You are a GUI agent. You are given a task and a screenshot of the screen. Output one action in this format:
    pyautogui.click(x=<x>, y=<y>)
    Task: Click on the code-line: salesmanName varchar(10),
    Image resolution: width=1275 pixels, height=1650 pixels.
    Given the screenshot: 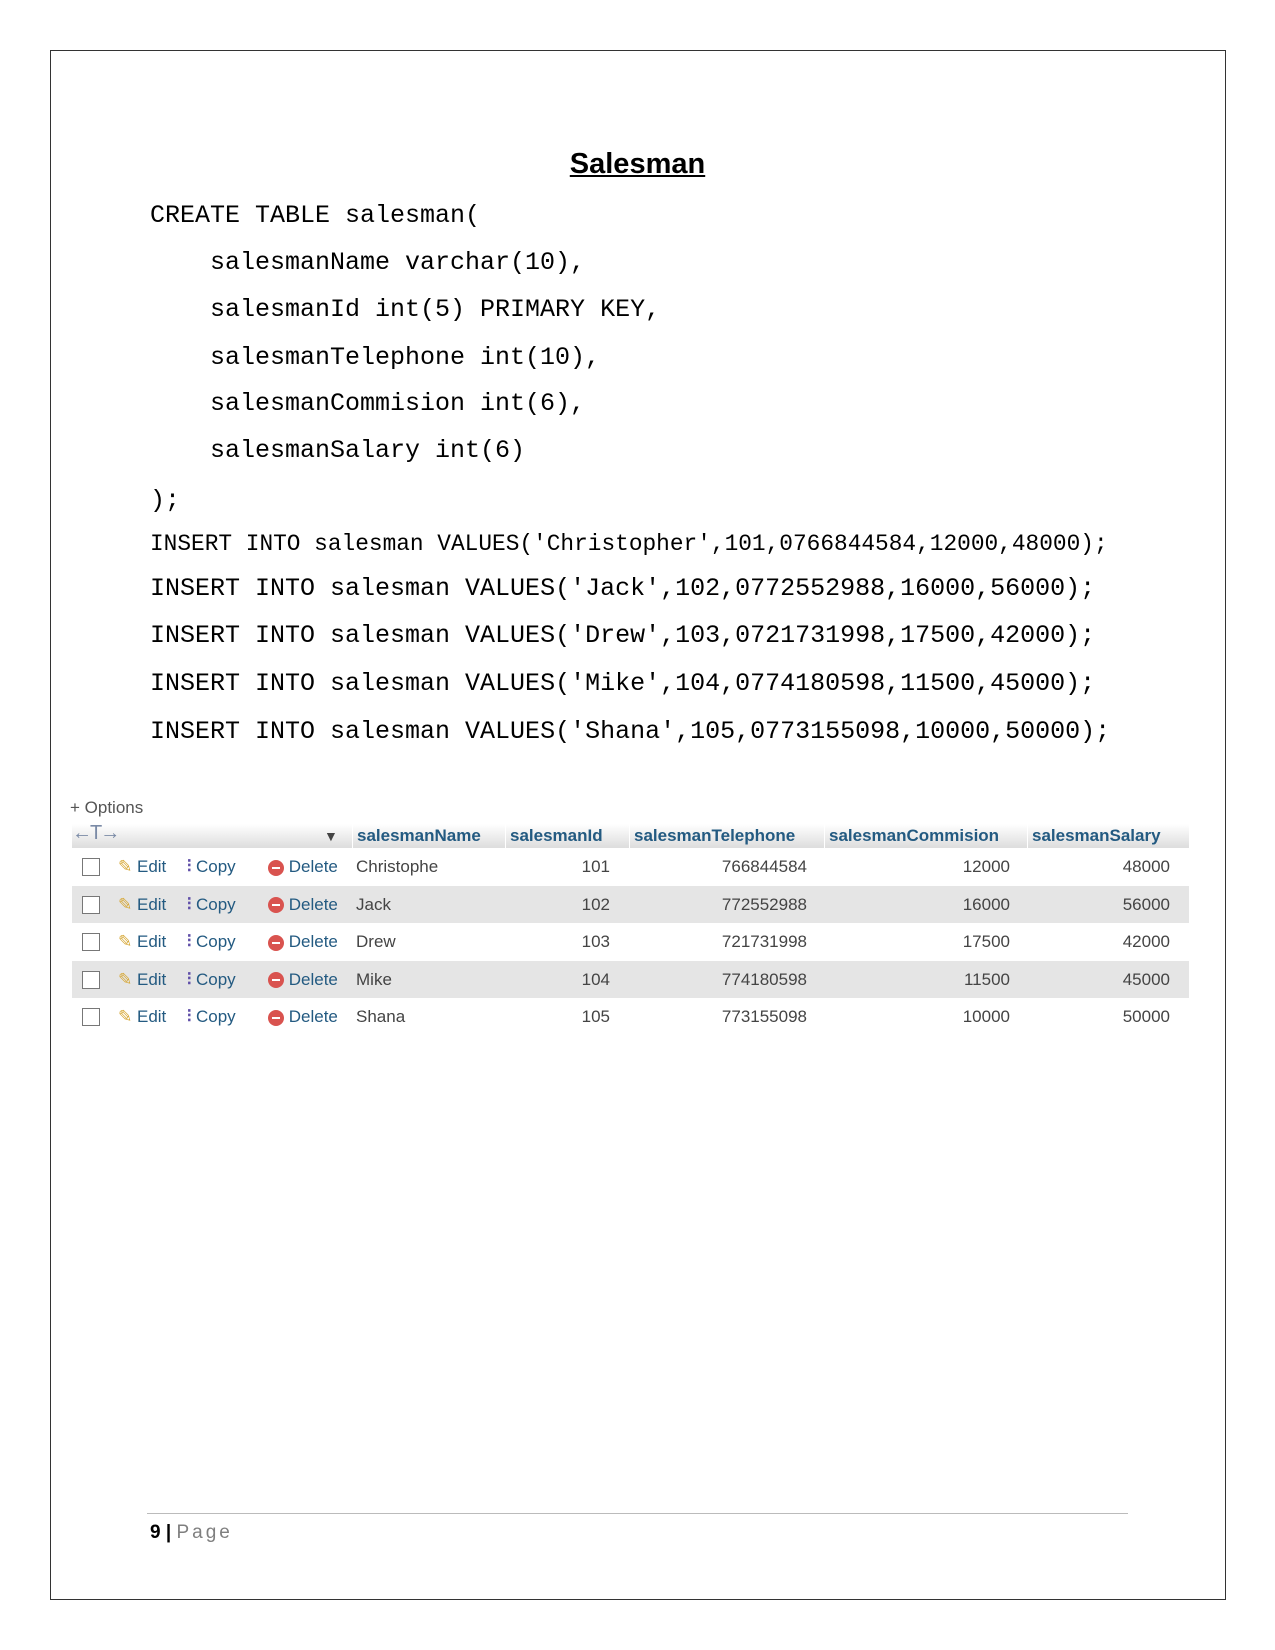 What is the action you would take?
    pyautogui.click(x=398, y=262)
    